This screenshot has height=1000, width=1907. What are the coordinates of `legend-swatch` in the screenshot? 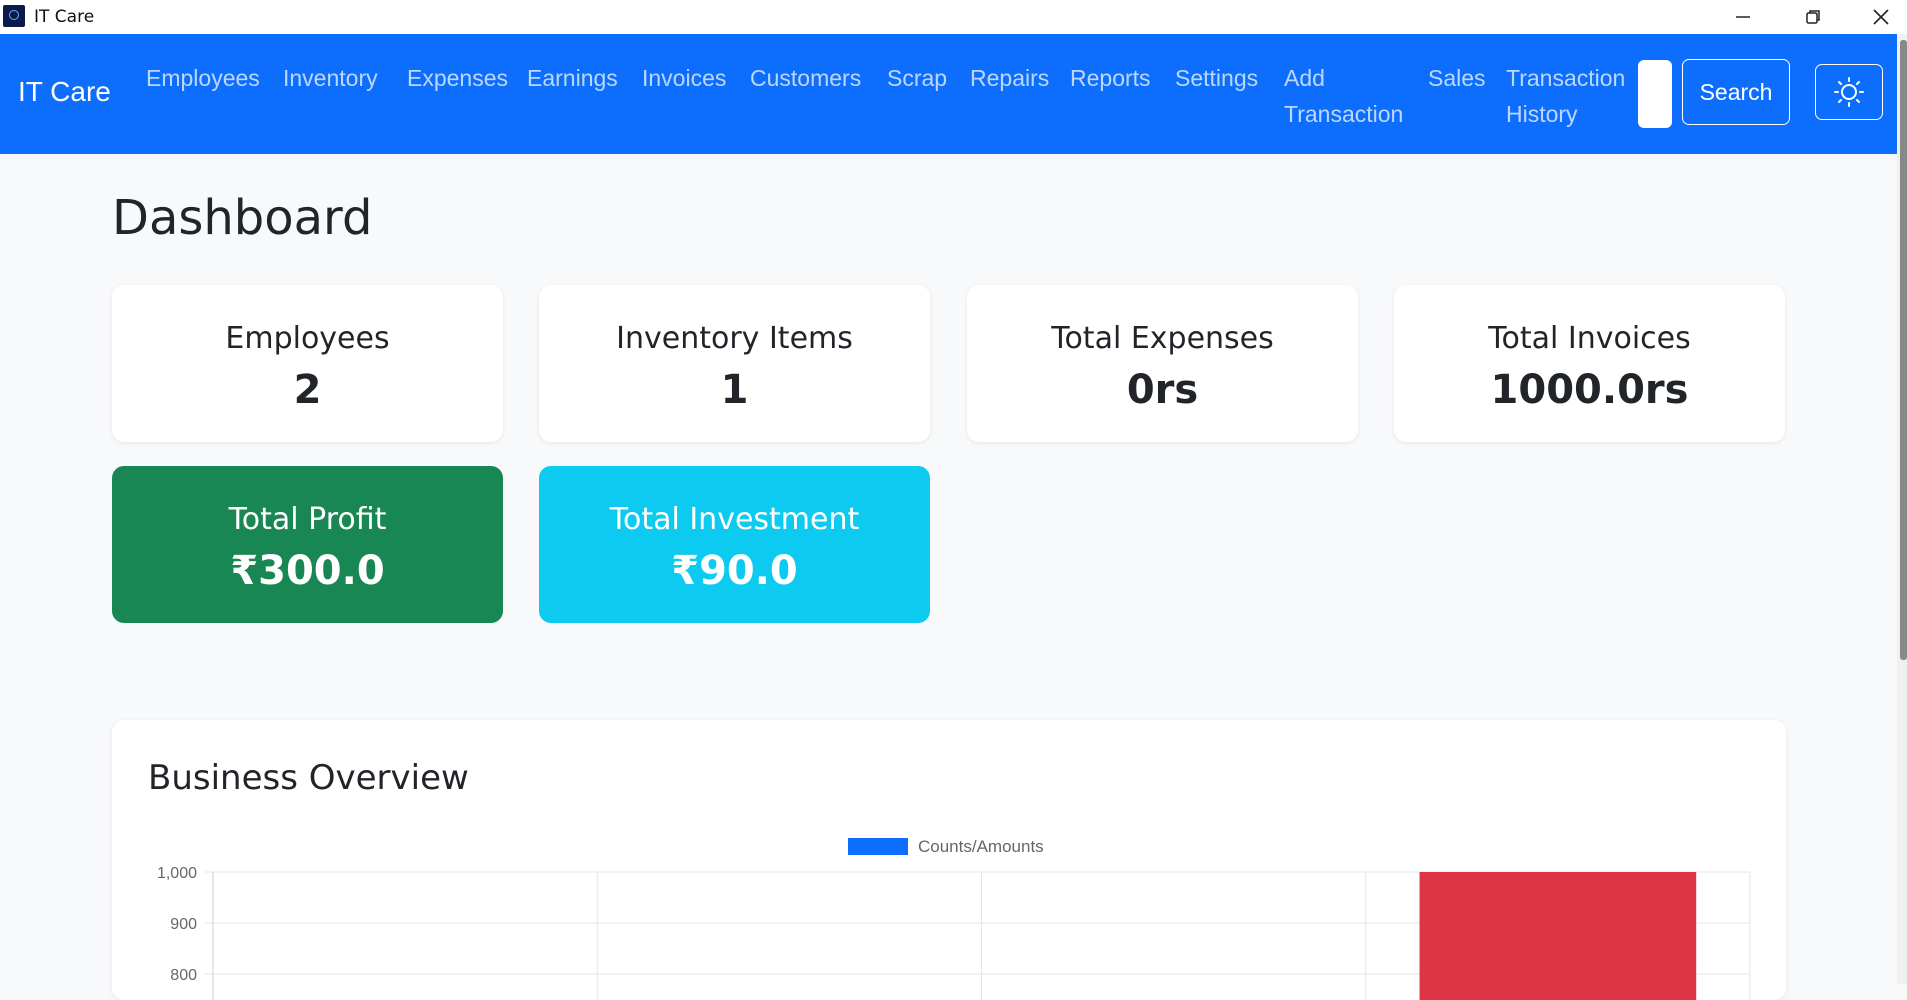 It's located at (878, 846).